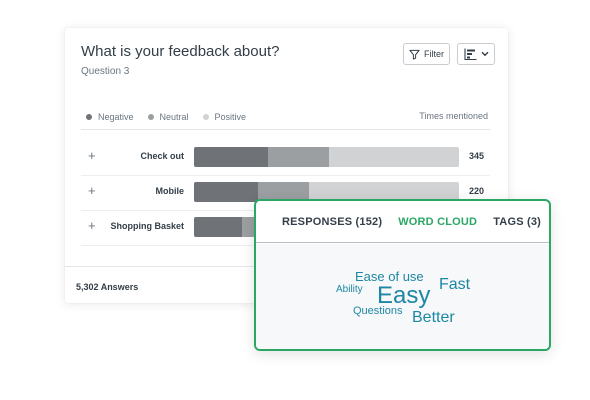 The image size is (590, 400). What do you see at coordinates (349, 290) in the screenshot?
I see `word-cloud-word: Ability` at bounding box center [349, 290].